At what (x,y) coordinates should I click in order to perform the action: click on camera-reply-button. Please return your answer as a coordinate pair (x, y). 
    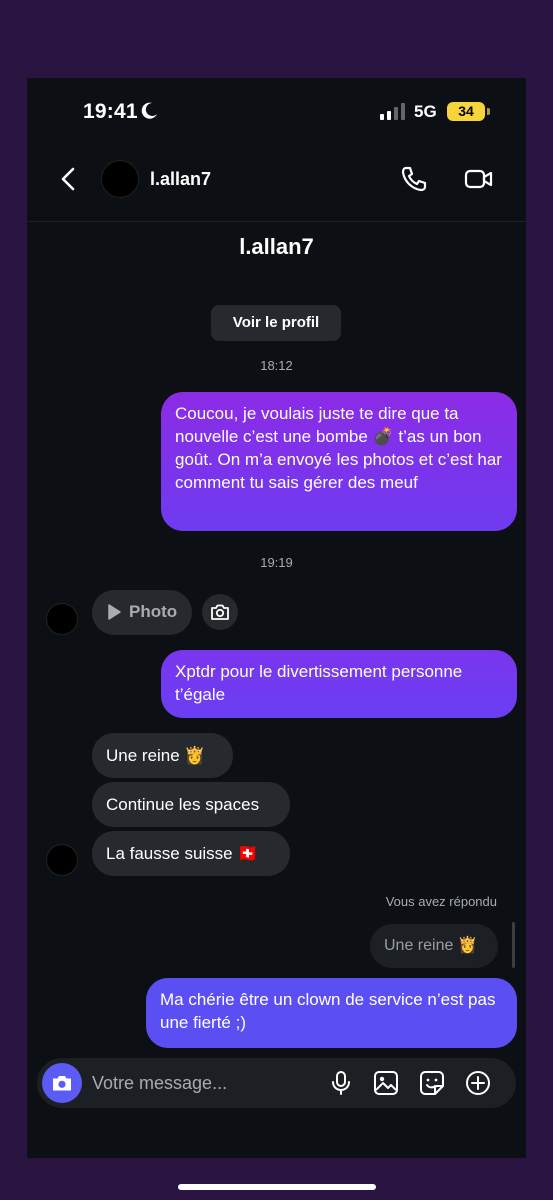
    Looking at the image, I should click on (220, 612).